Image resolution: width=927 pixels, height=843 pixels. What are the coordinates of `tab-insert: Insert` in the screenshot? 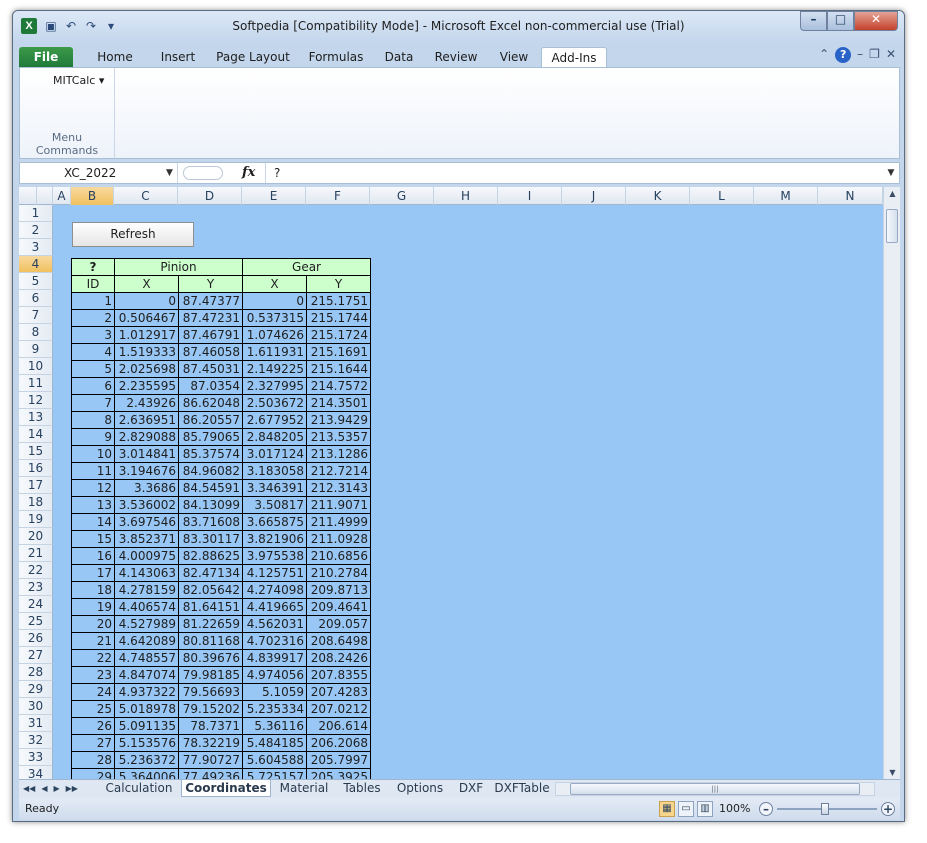 It's located at (178, 57).